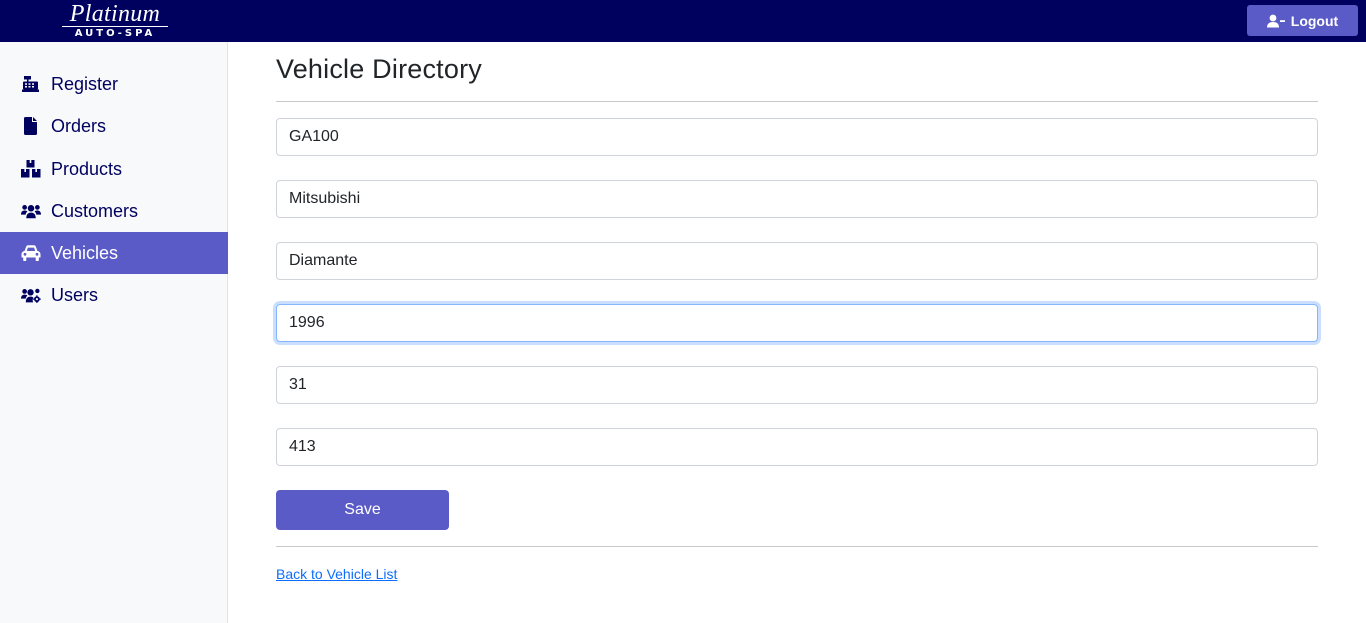 This screenshot has width=1366, height=623. I want to click on brand-logo: Platinum AUTO-SPA, so click(115, 21).